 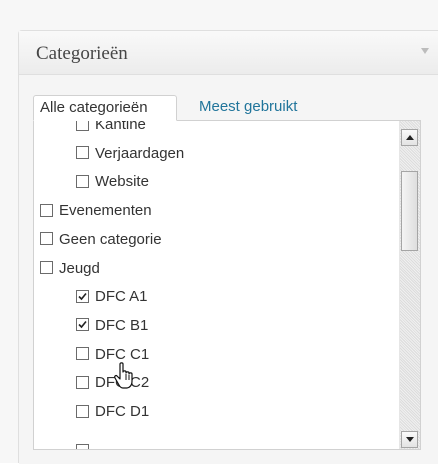 What do you see at coordinates (284, 108) in the screenshot?
I see `tab-most-used: Meest gebruikt` at bounding box center [284, 108].